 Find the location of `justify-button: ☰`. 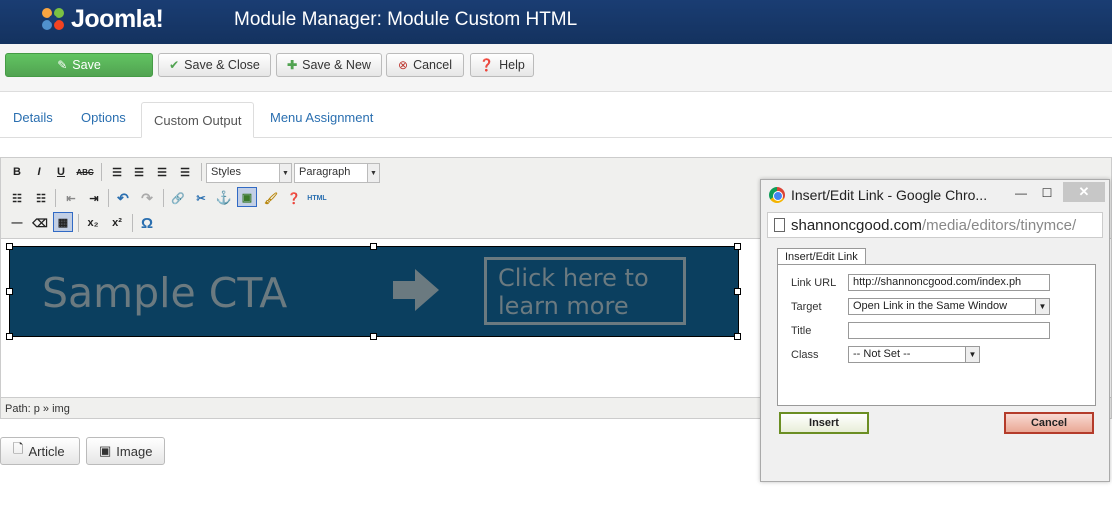

justify-button: ☰ is located at coordinates (185, 172).